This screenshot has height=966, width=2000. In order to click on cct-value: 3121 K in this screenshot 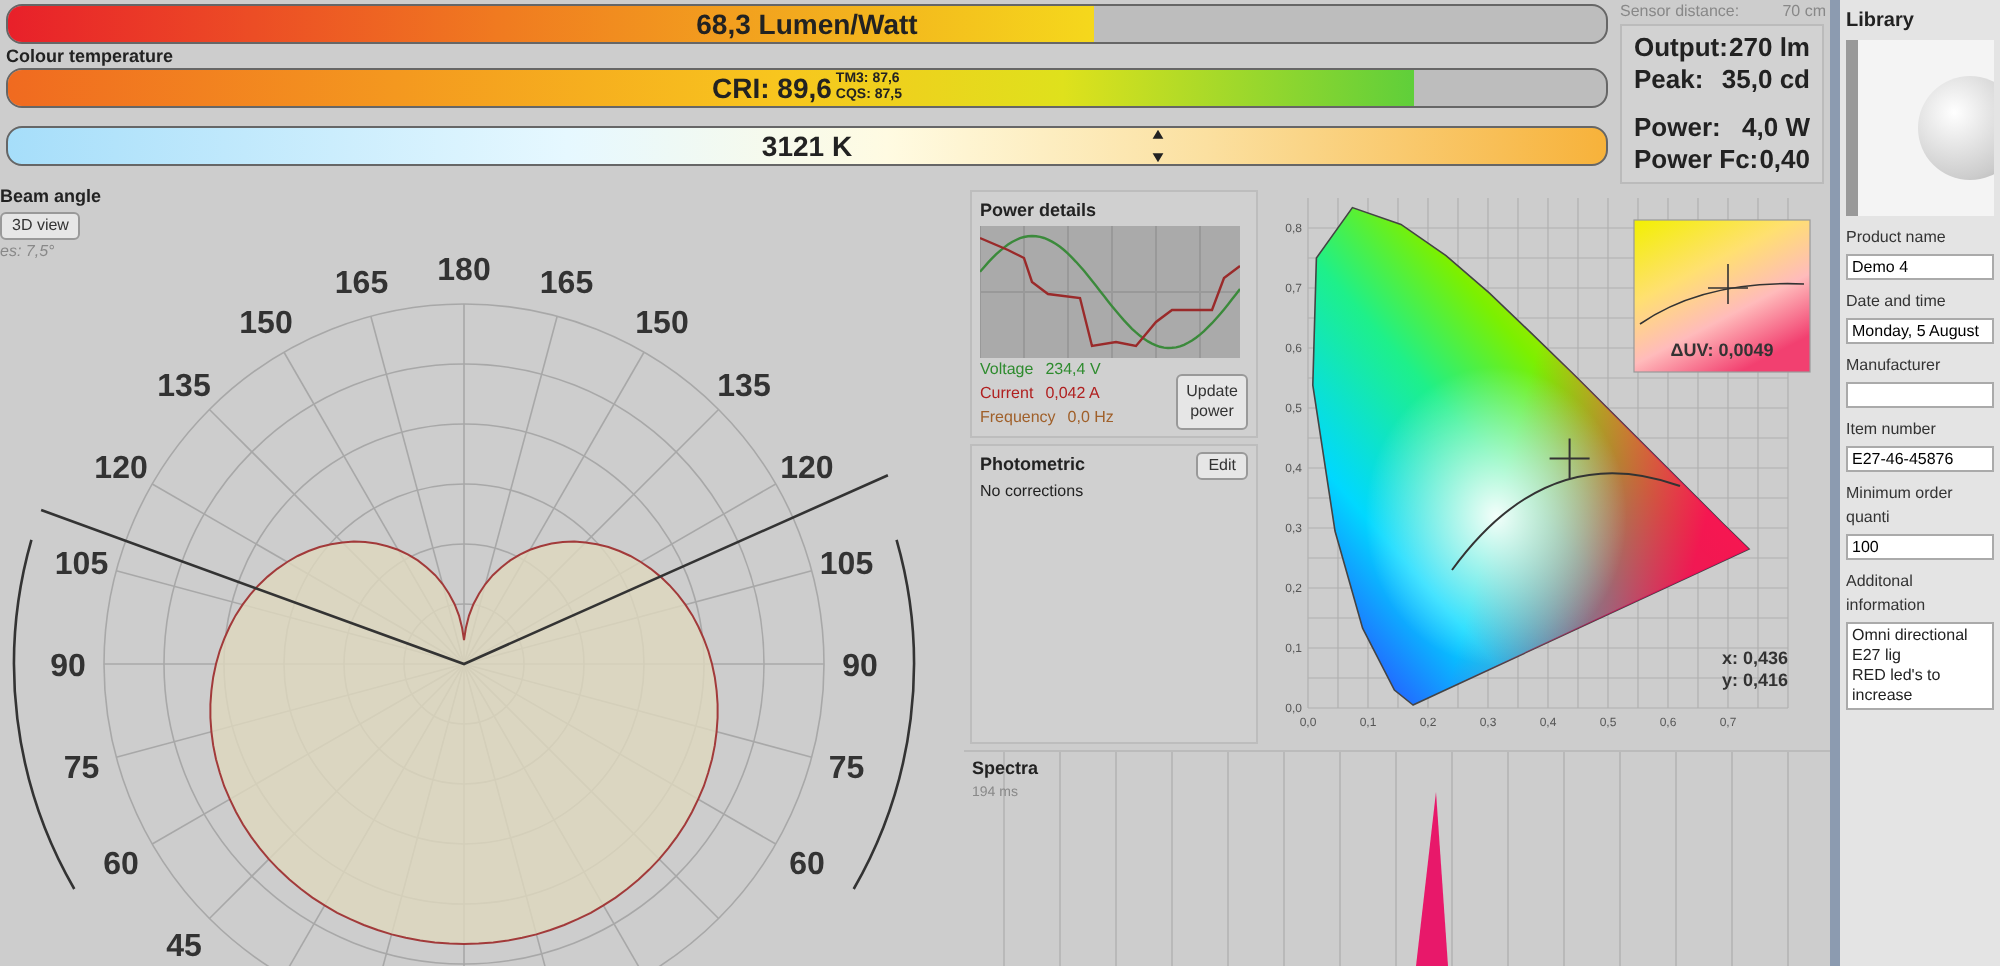, I will do `click(807, 146)`.